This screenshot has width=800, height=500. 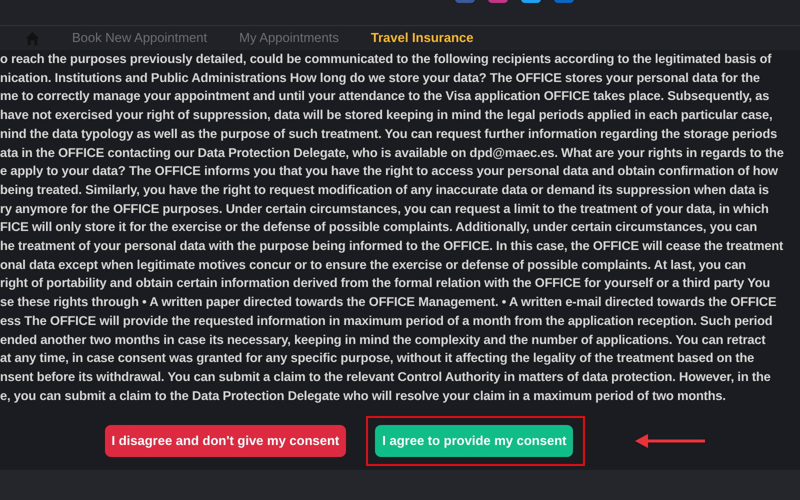 I want to click on decline-button: I disagree and don't give my consent, so click(x=225, y=441).